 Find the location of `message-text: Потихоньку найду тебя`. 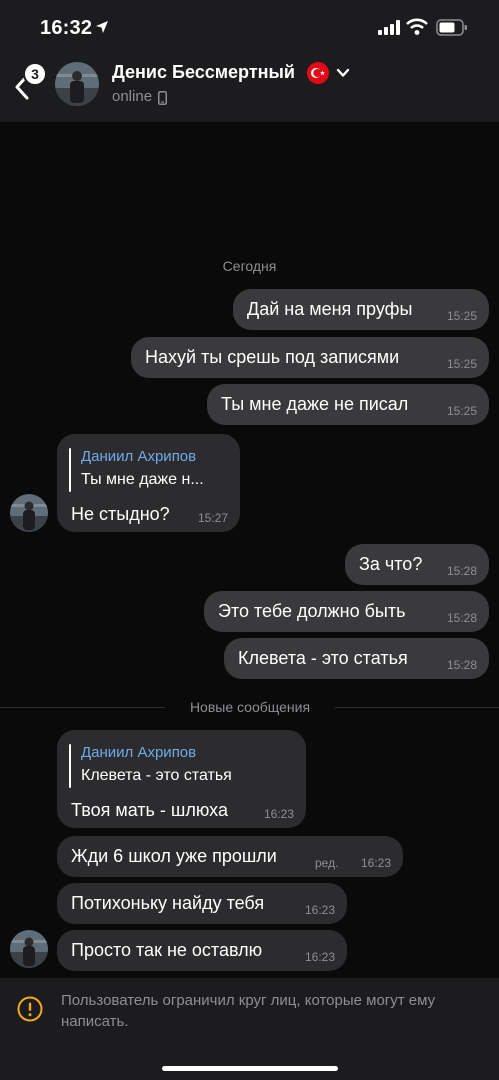

message-text: Потихоньку найду тебя is located at coordinates (168, 903).